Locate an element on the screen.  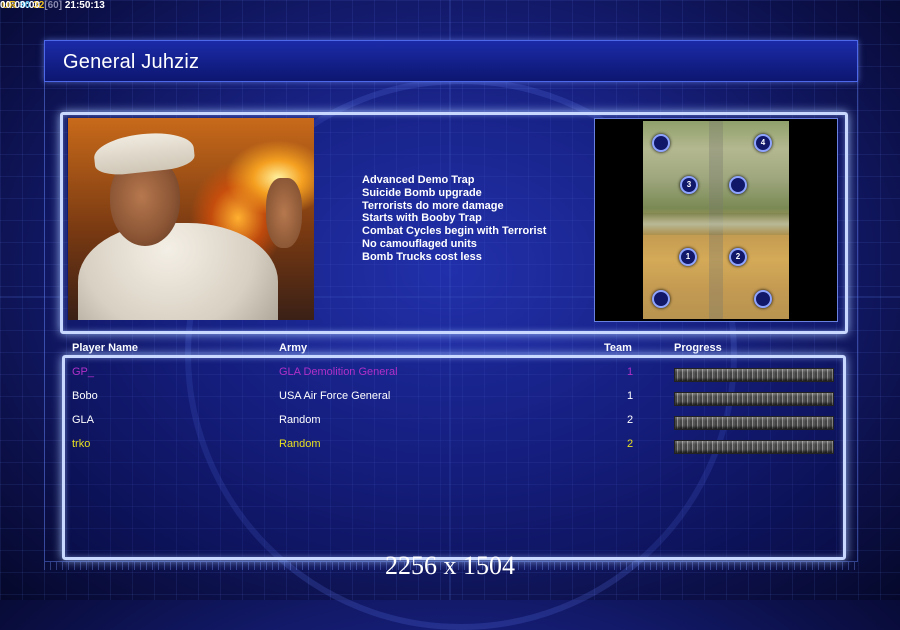
resolution-overlay: 2256 x 1504 is located at coordinates (450, 565).